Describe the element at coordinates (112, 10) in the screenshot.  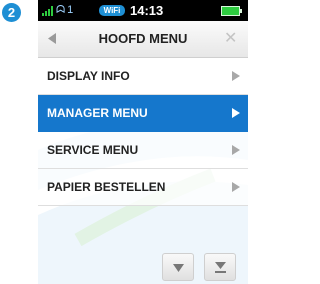
I see `wifi-icon: WiFi` at that location.